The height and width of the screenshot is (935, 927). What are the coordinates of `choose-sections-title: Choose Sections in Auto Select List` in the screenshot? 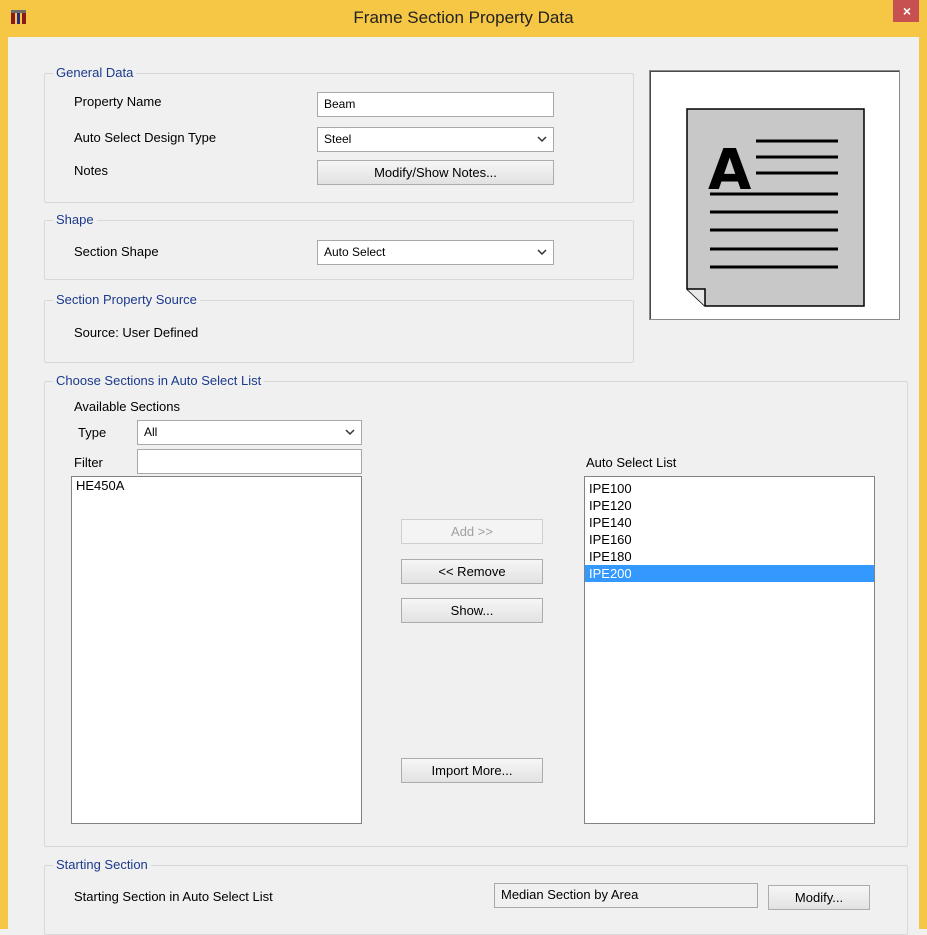 It's located at (159, 380).